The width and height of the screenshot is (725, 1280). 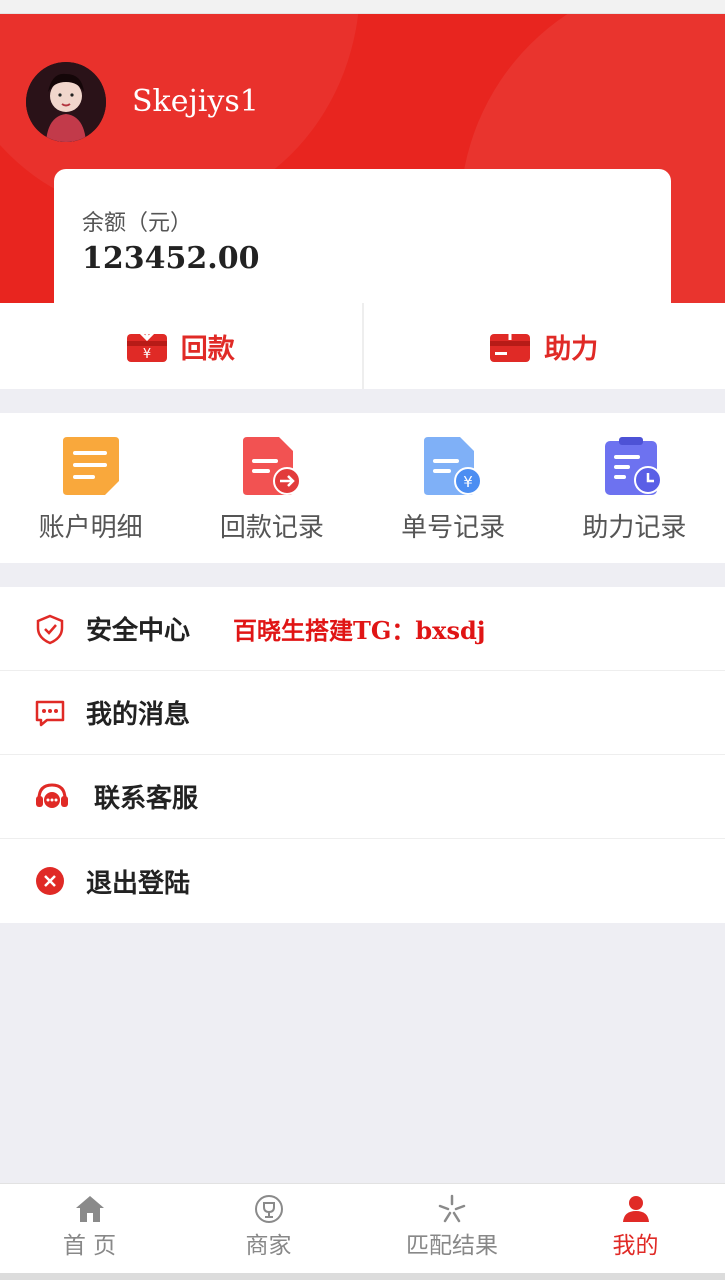 I want to click on trophy-icon, so click(x=268, y=1209).